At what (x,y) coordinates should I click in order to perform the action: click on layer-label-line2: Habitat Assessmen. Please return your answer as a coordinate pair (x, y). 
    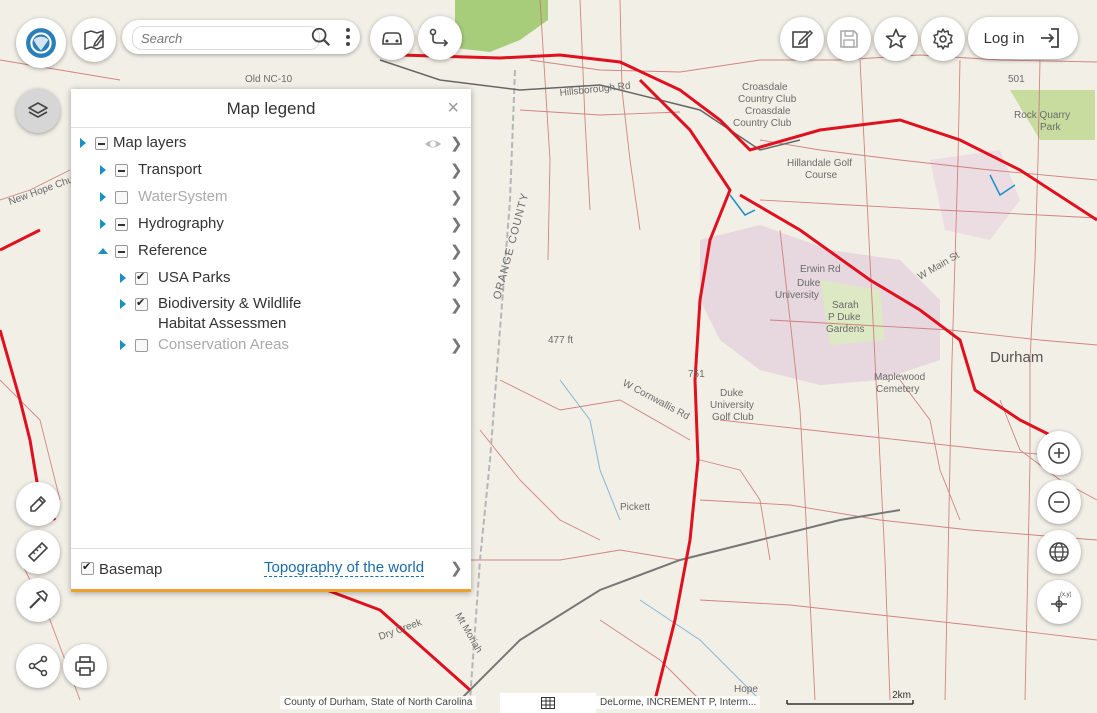
    Looking at the image, I should click on (222, 323).